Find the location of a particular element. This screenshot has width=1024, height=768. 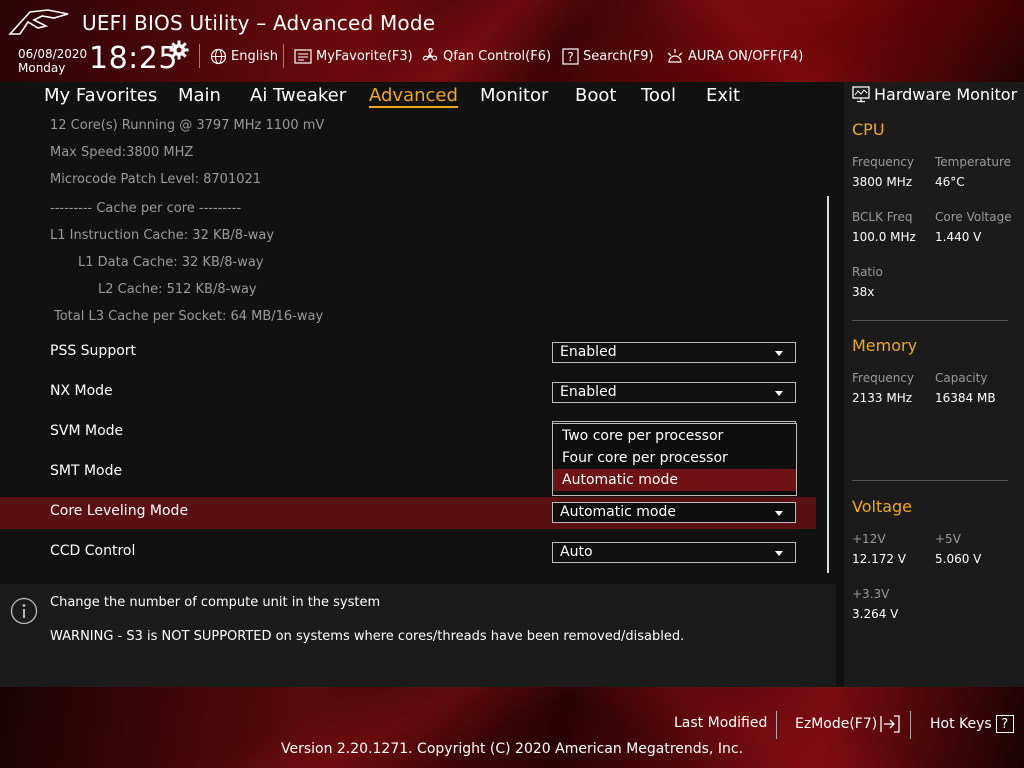

microcode-info: Microcode Patch Level: 8701021 is located at coordinates (156, 179).